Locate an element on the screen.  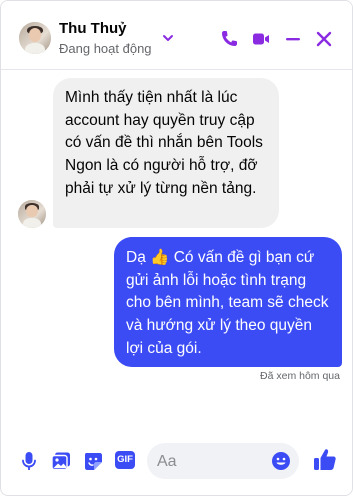
message-input is located at coordinates (212, 462).